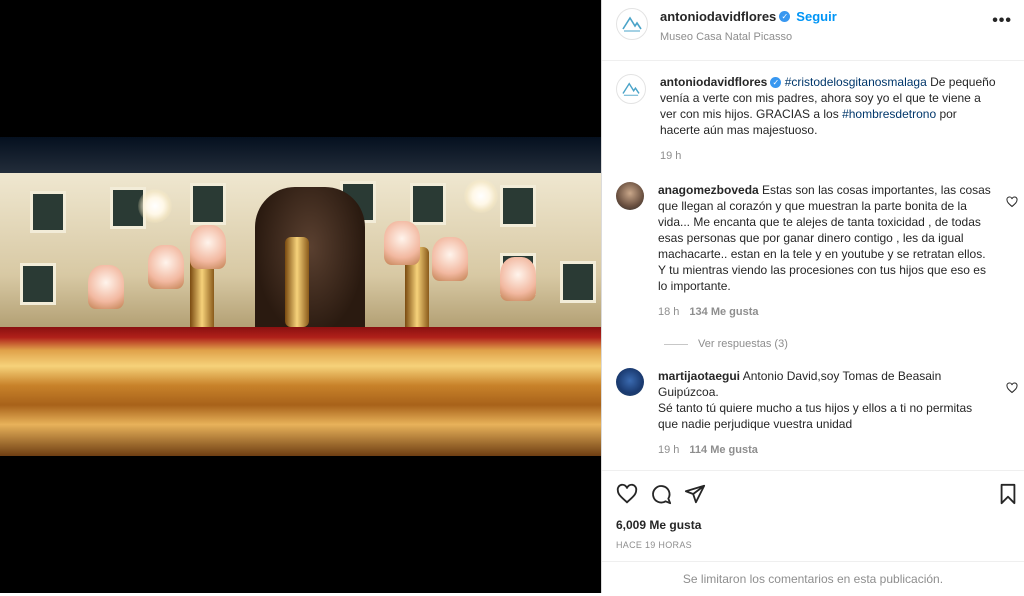 Image resolution: width=1024 pixels, height=596 pixels. What do you see at coordinates (654, 545) in the screenshot?
I see `post-time: HACE 19 HORAS` at bounding box center [654, 545].